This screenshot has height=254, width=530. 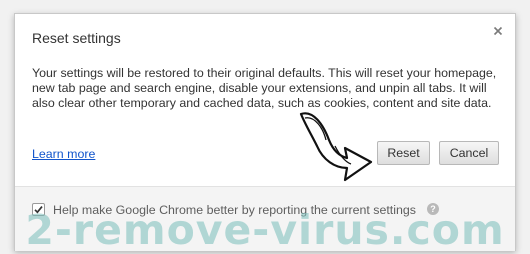 I want to click on reset-button: Reset, so click(x=403, y=153).